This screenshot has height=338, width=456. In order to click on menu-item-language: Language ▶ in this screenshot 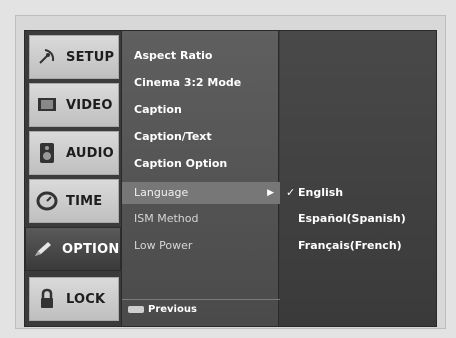, I will do `click(201, 193)`.